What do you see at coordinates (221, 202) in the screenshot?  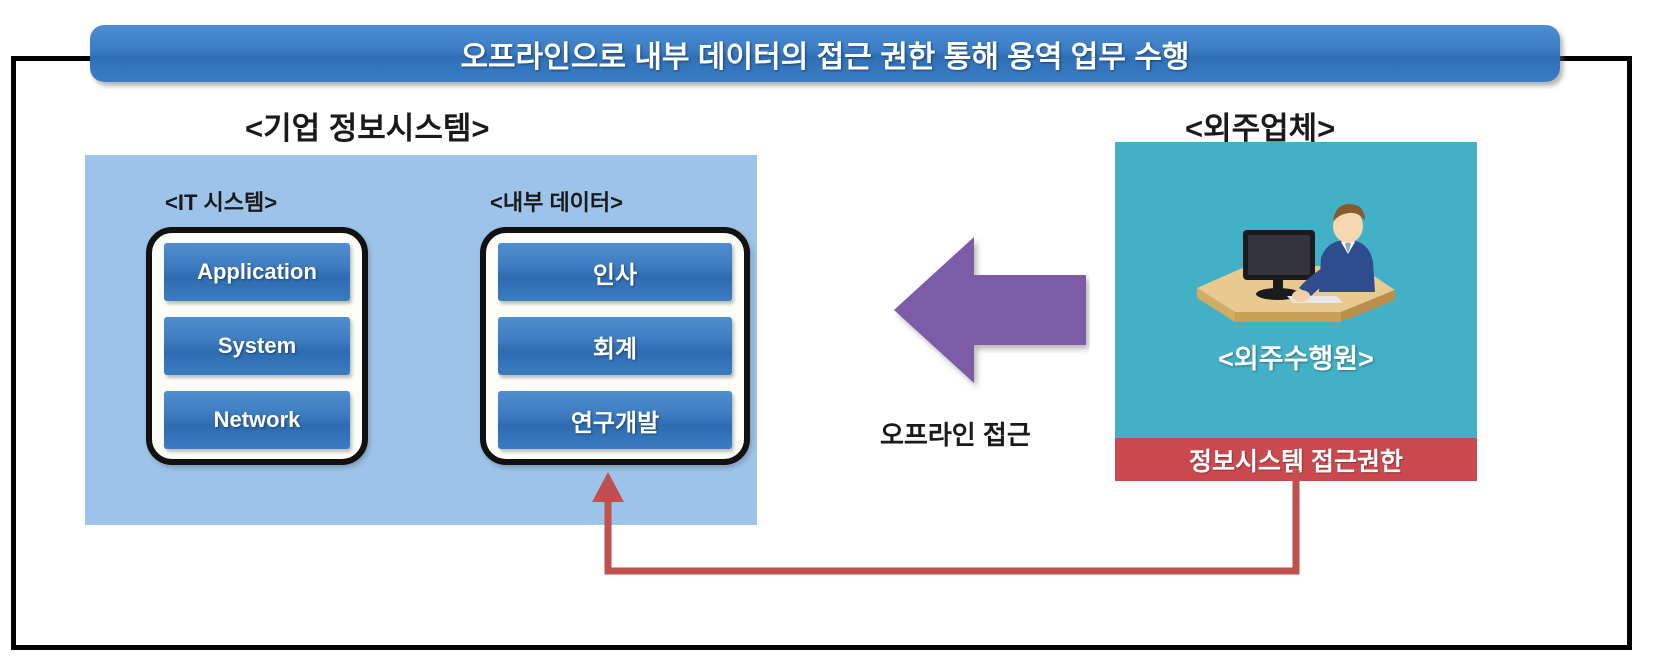 I see `it-system-caption: <IT 시스템>` at bounding box center [221, 202].